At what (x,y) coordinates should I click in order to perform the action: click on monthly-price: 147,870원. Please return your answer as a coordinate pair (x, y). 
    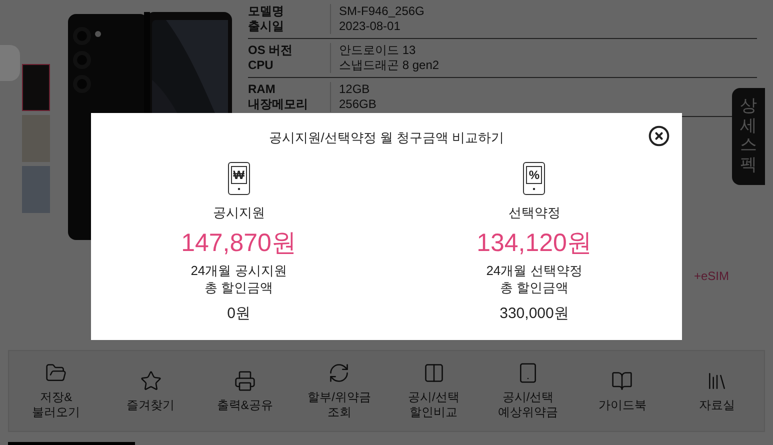
    Looking at the image, I should click on (238, 243).